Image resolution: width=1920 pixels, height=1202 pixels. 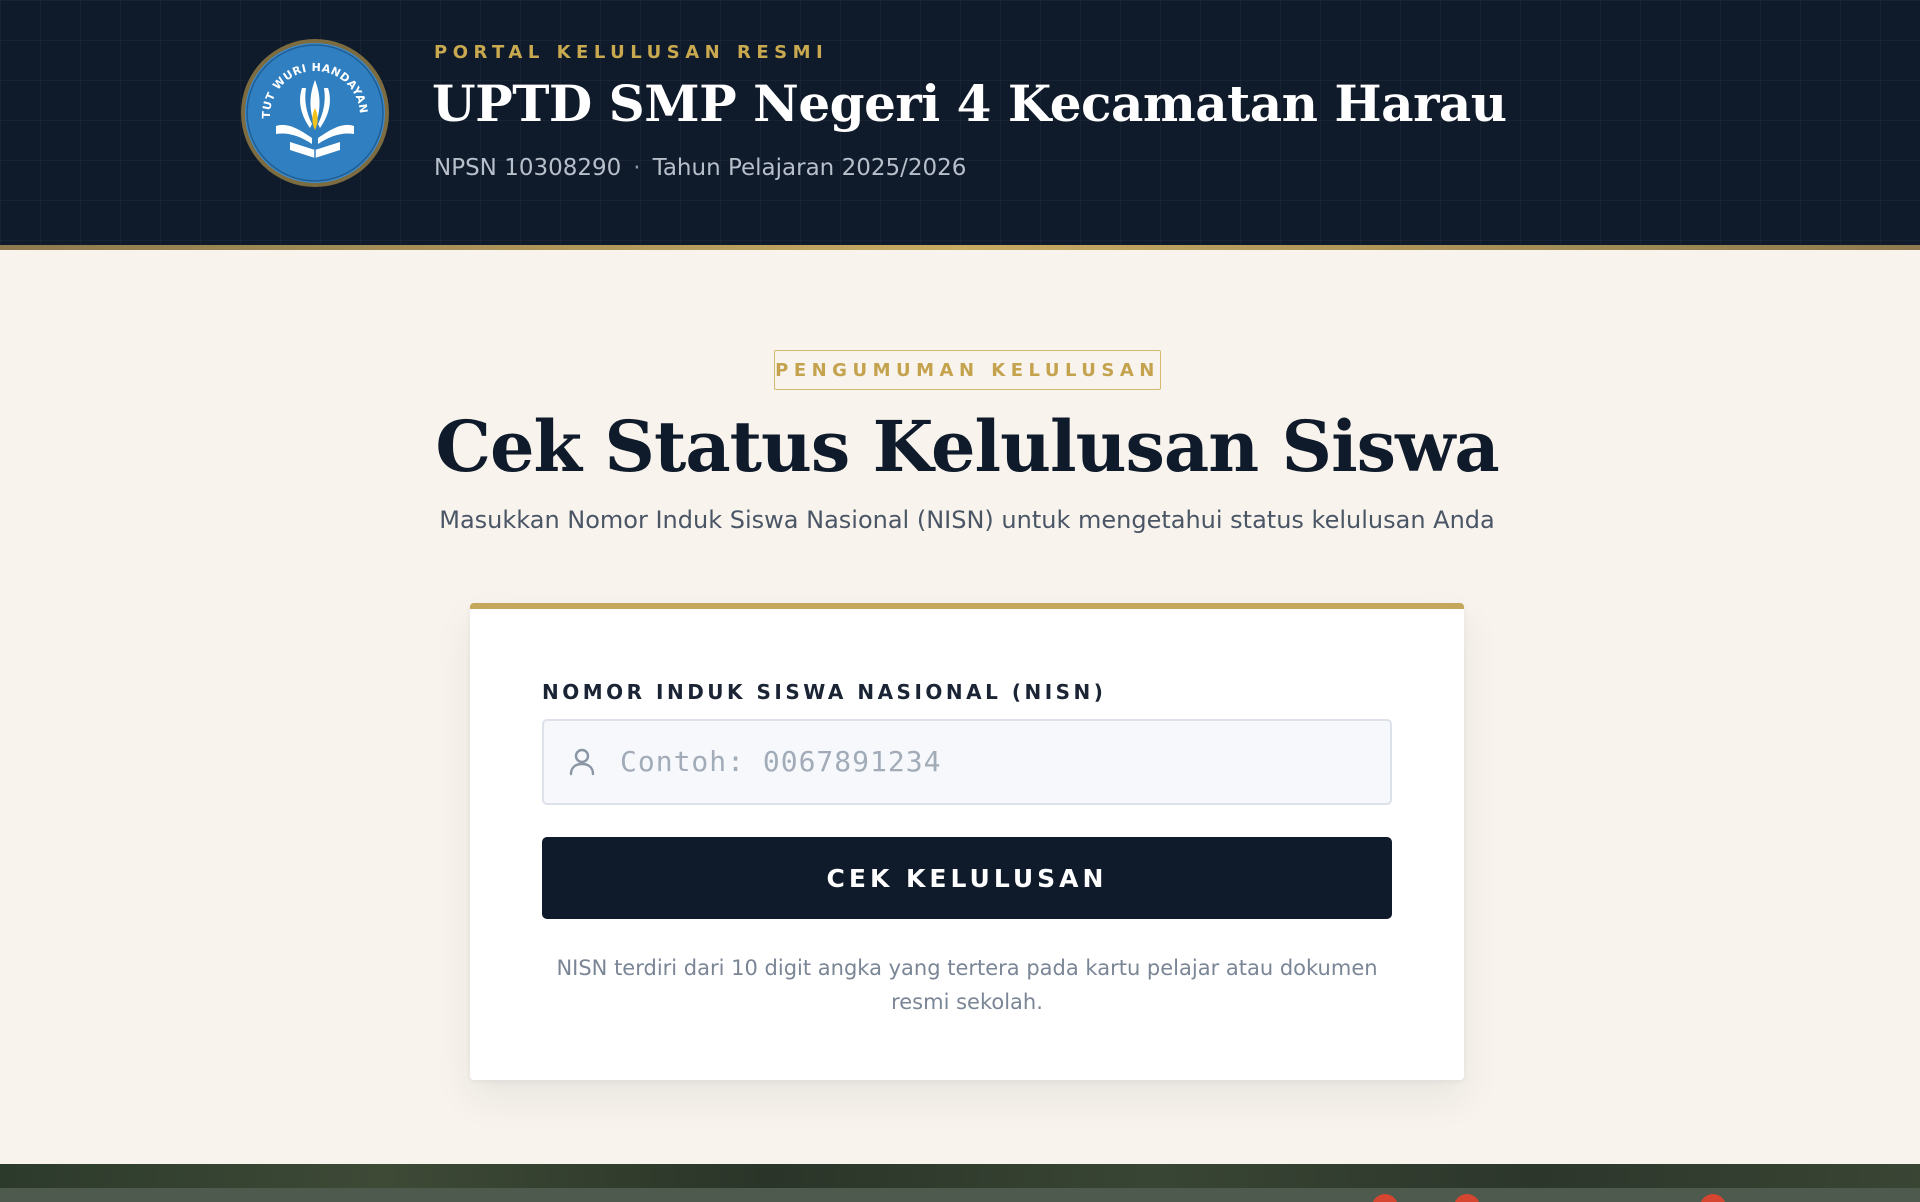 What do you see at coordinates (528, 168) in the screenshot?
I see `npsn-text: NPSN 10308290` at bounding box center [528, 168].